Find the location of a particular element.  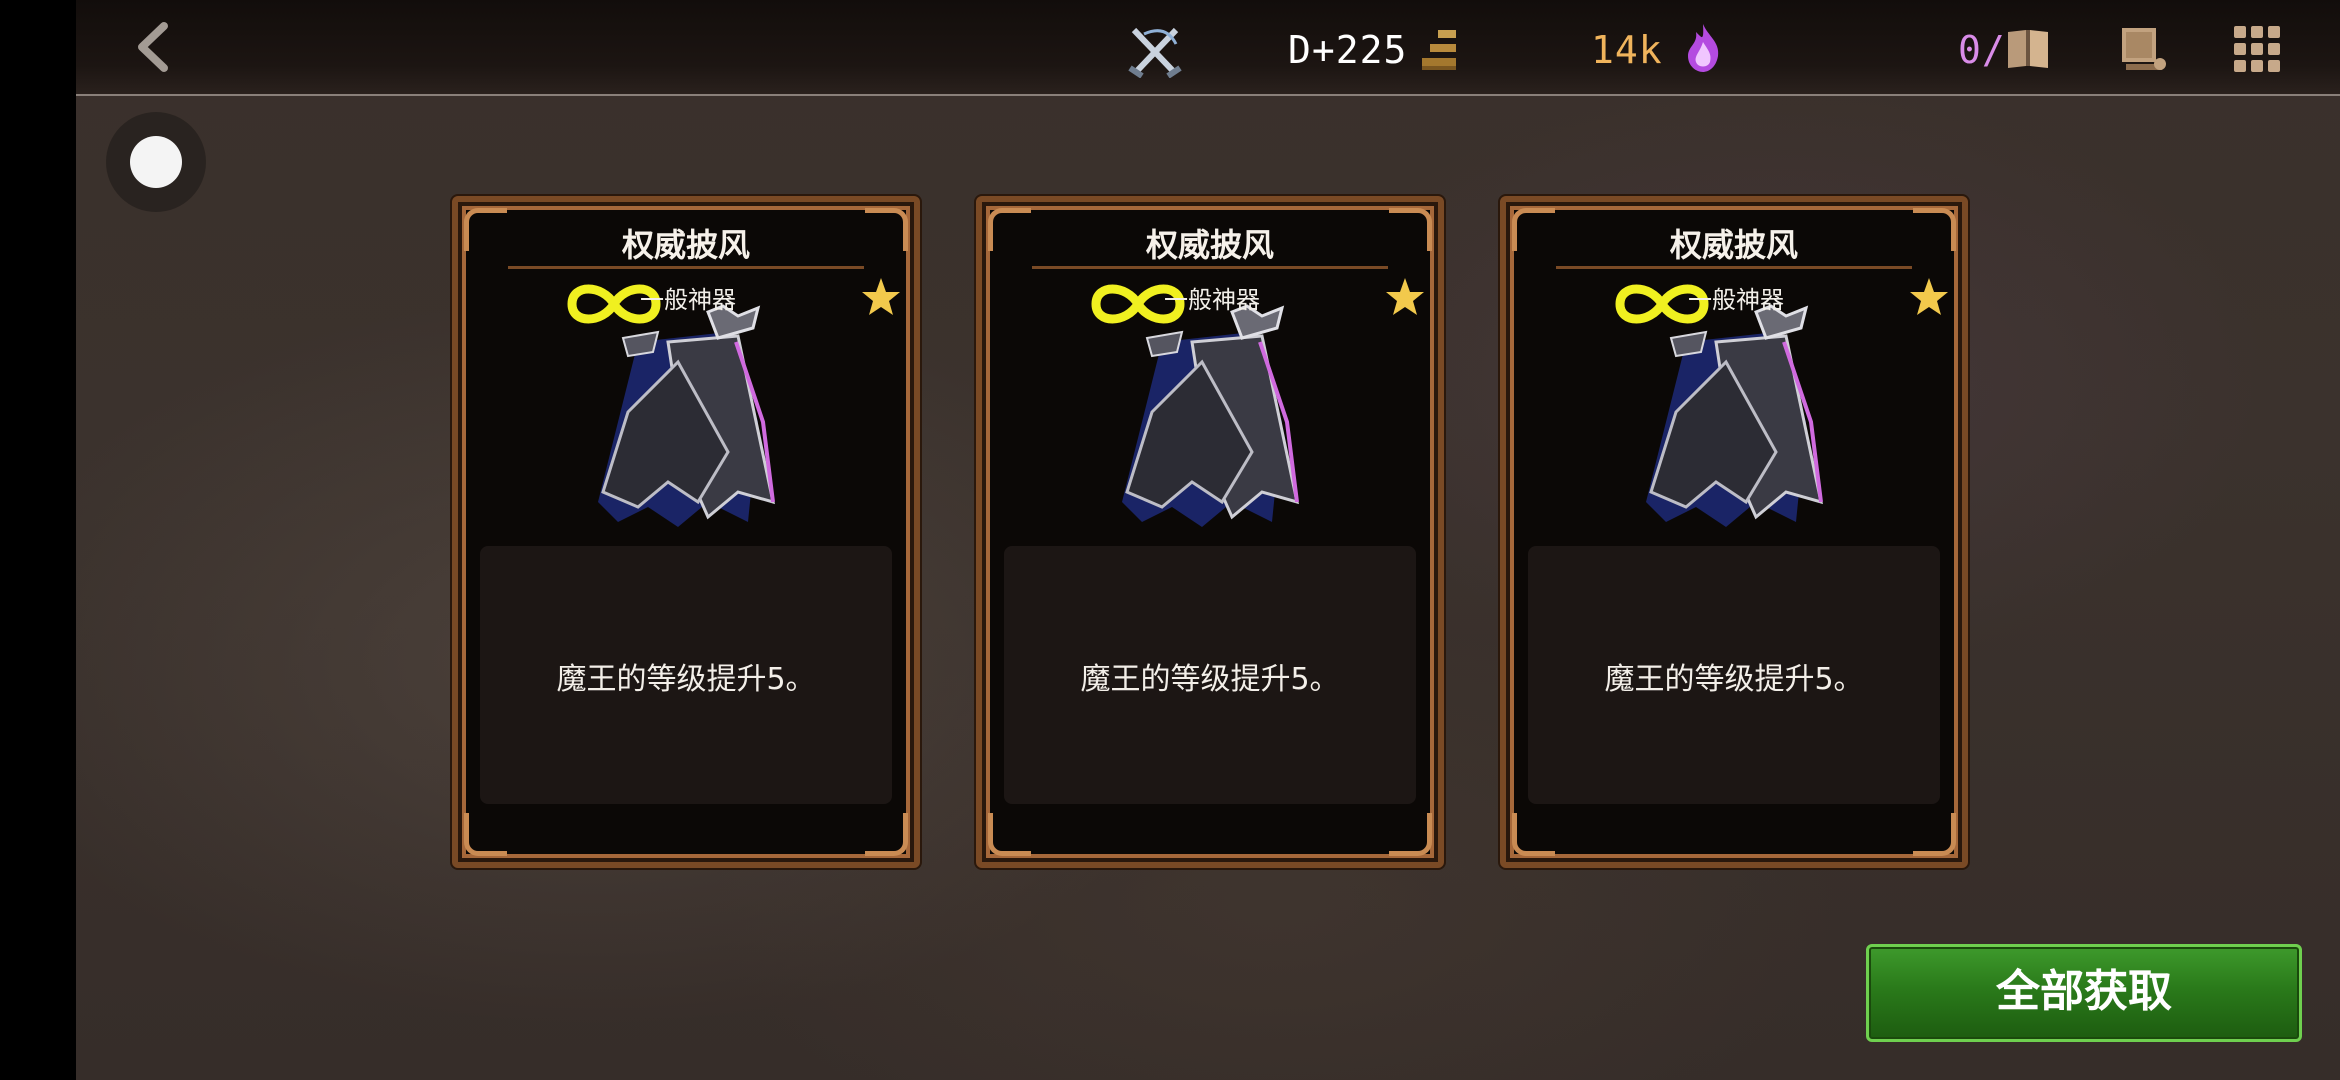

currency-amount: 14k is located at coordinates (1627, 50).